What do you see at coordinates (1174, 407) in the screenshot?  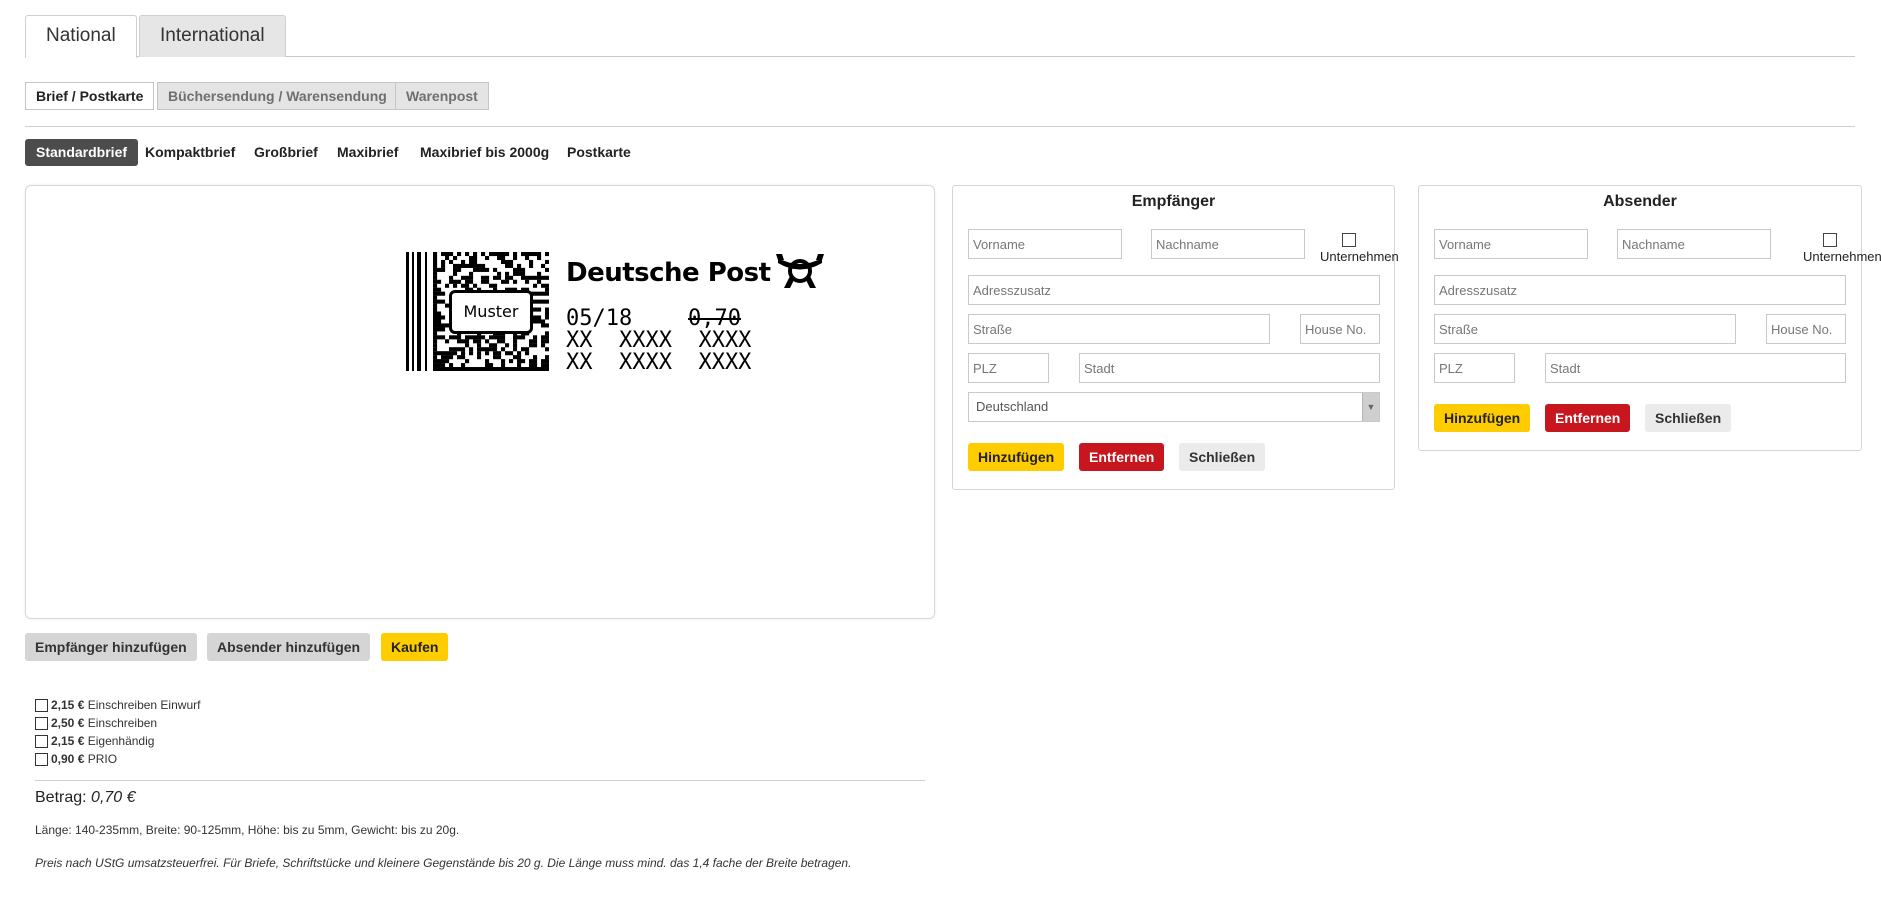 I see `recipient-country-select: Deutschland ▼` at bounding box center [1174, 407].